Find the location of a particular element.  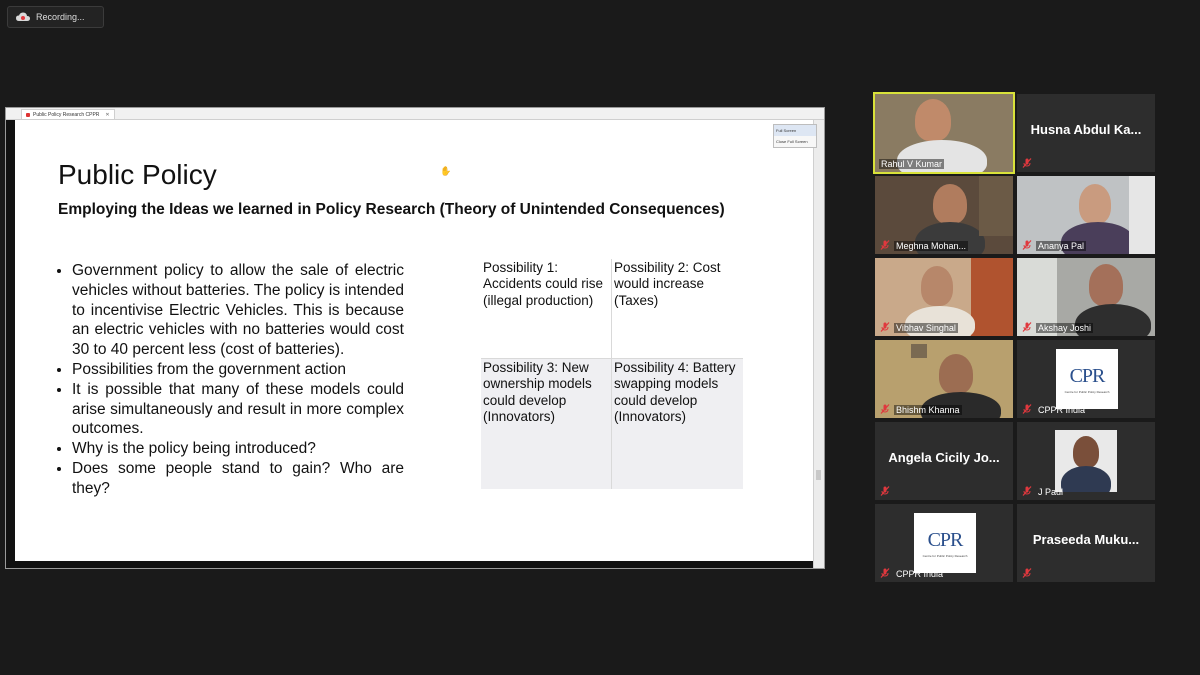

participant-name: Bhishm Khanna is located at coordinates (928, 410).